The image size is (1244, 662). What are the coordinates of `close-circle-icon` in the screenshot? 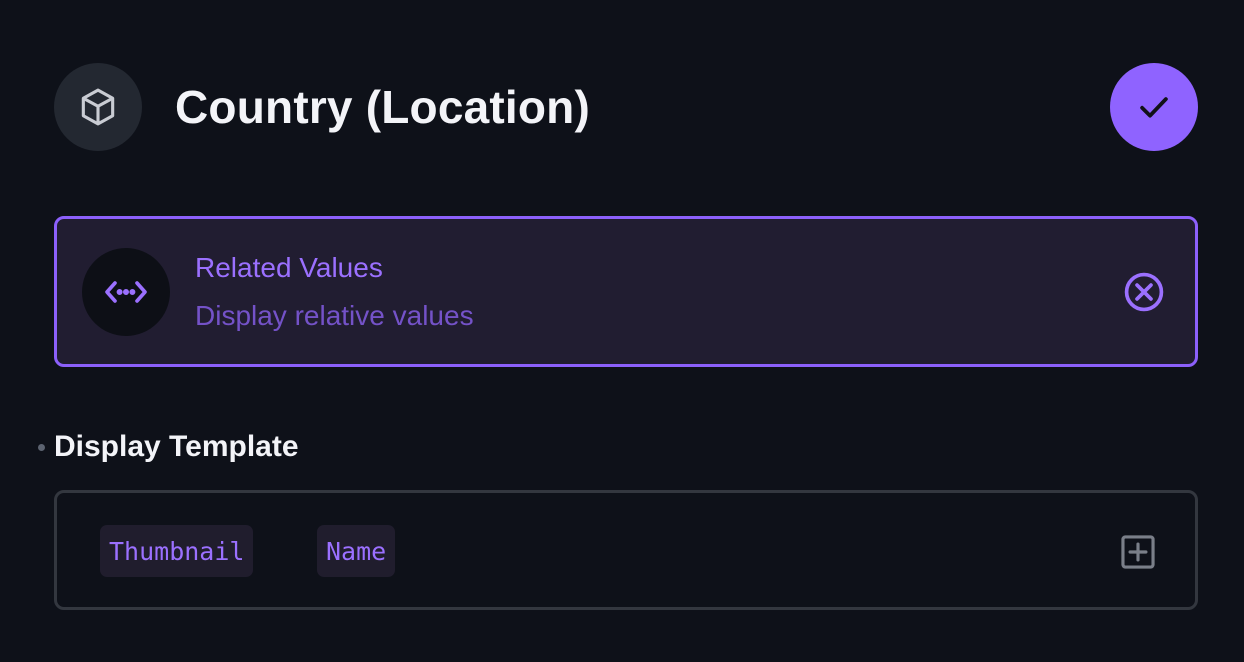 It's located at (1144, 291).